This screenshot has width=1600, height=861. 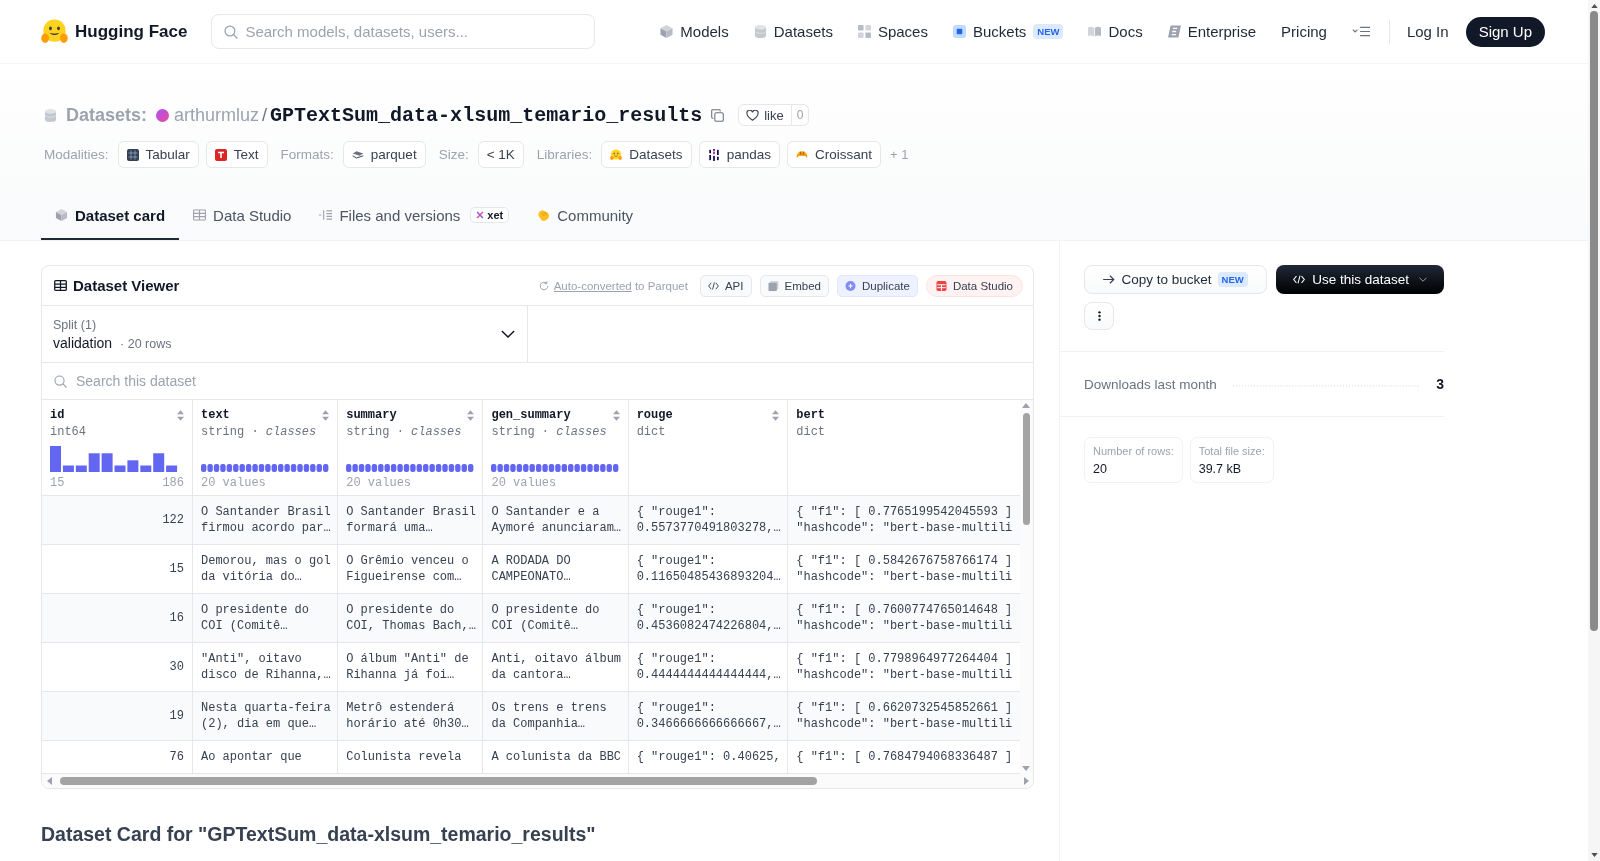 What do you see at coordinates (531, 415) in the screenshot?
I see `column-name: gen_summary` at bounding box center [531, 415].